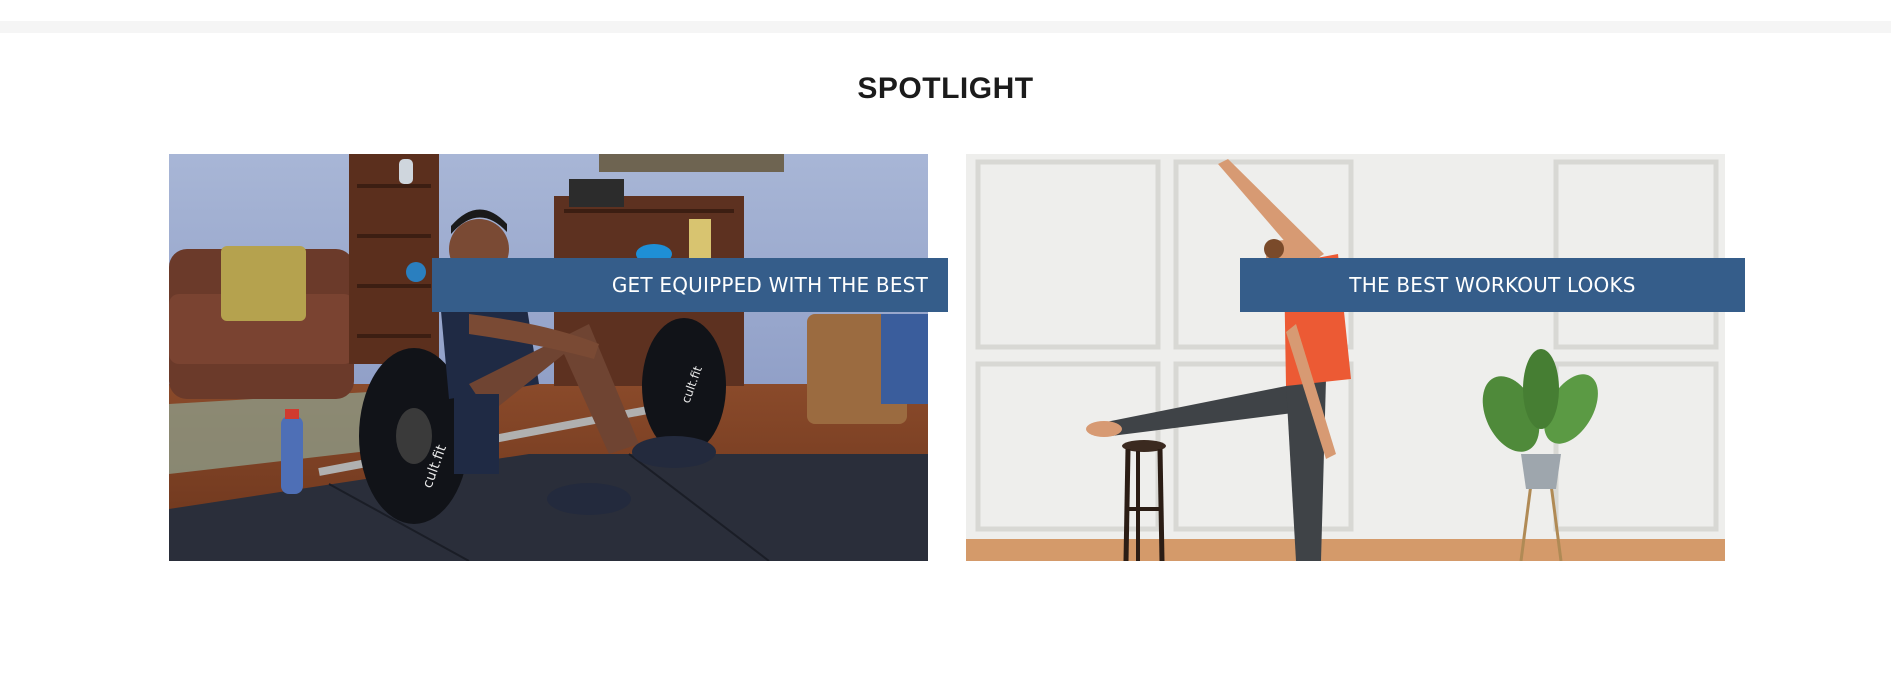 This screenshot has height=698, width=1891. Describe the element at coordinates (690, 285) in the screenshot. I see `spotlight-banner-equipment: GET EQUIPPED WITH THE BEST` at that location.